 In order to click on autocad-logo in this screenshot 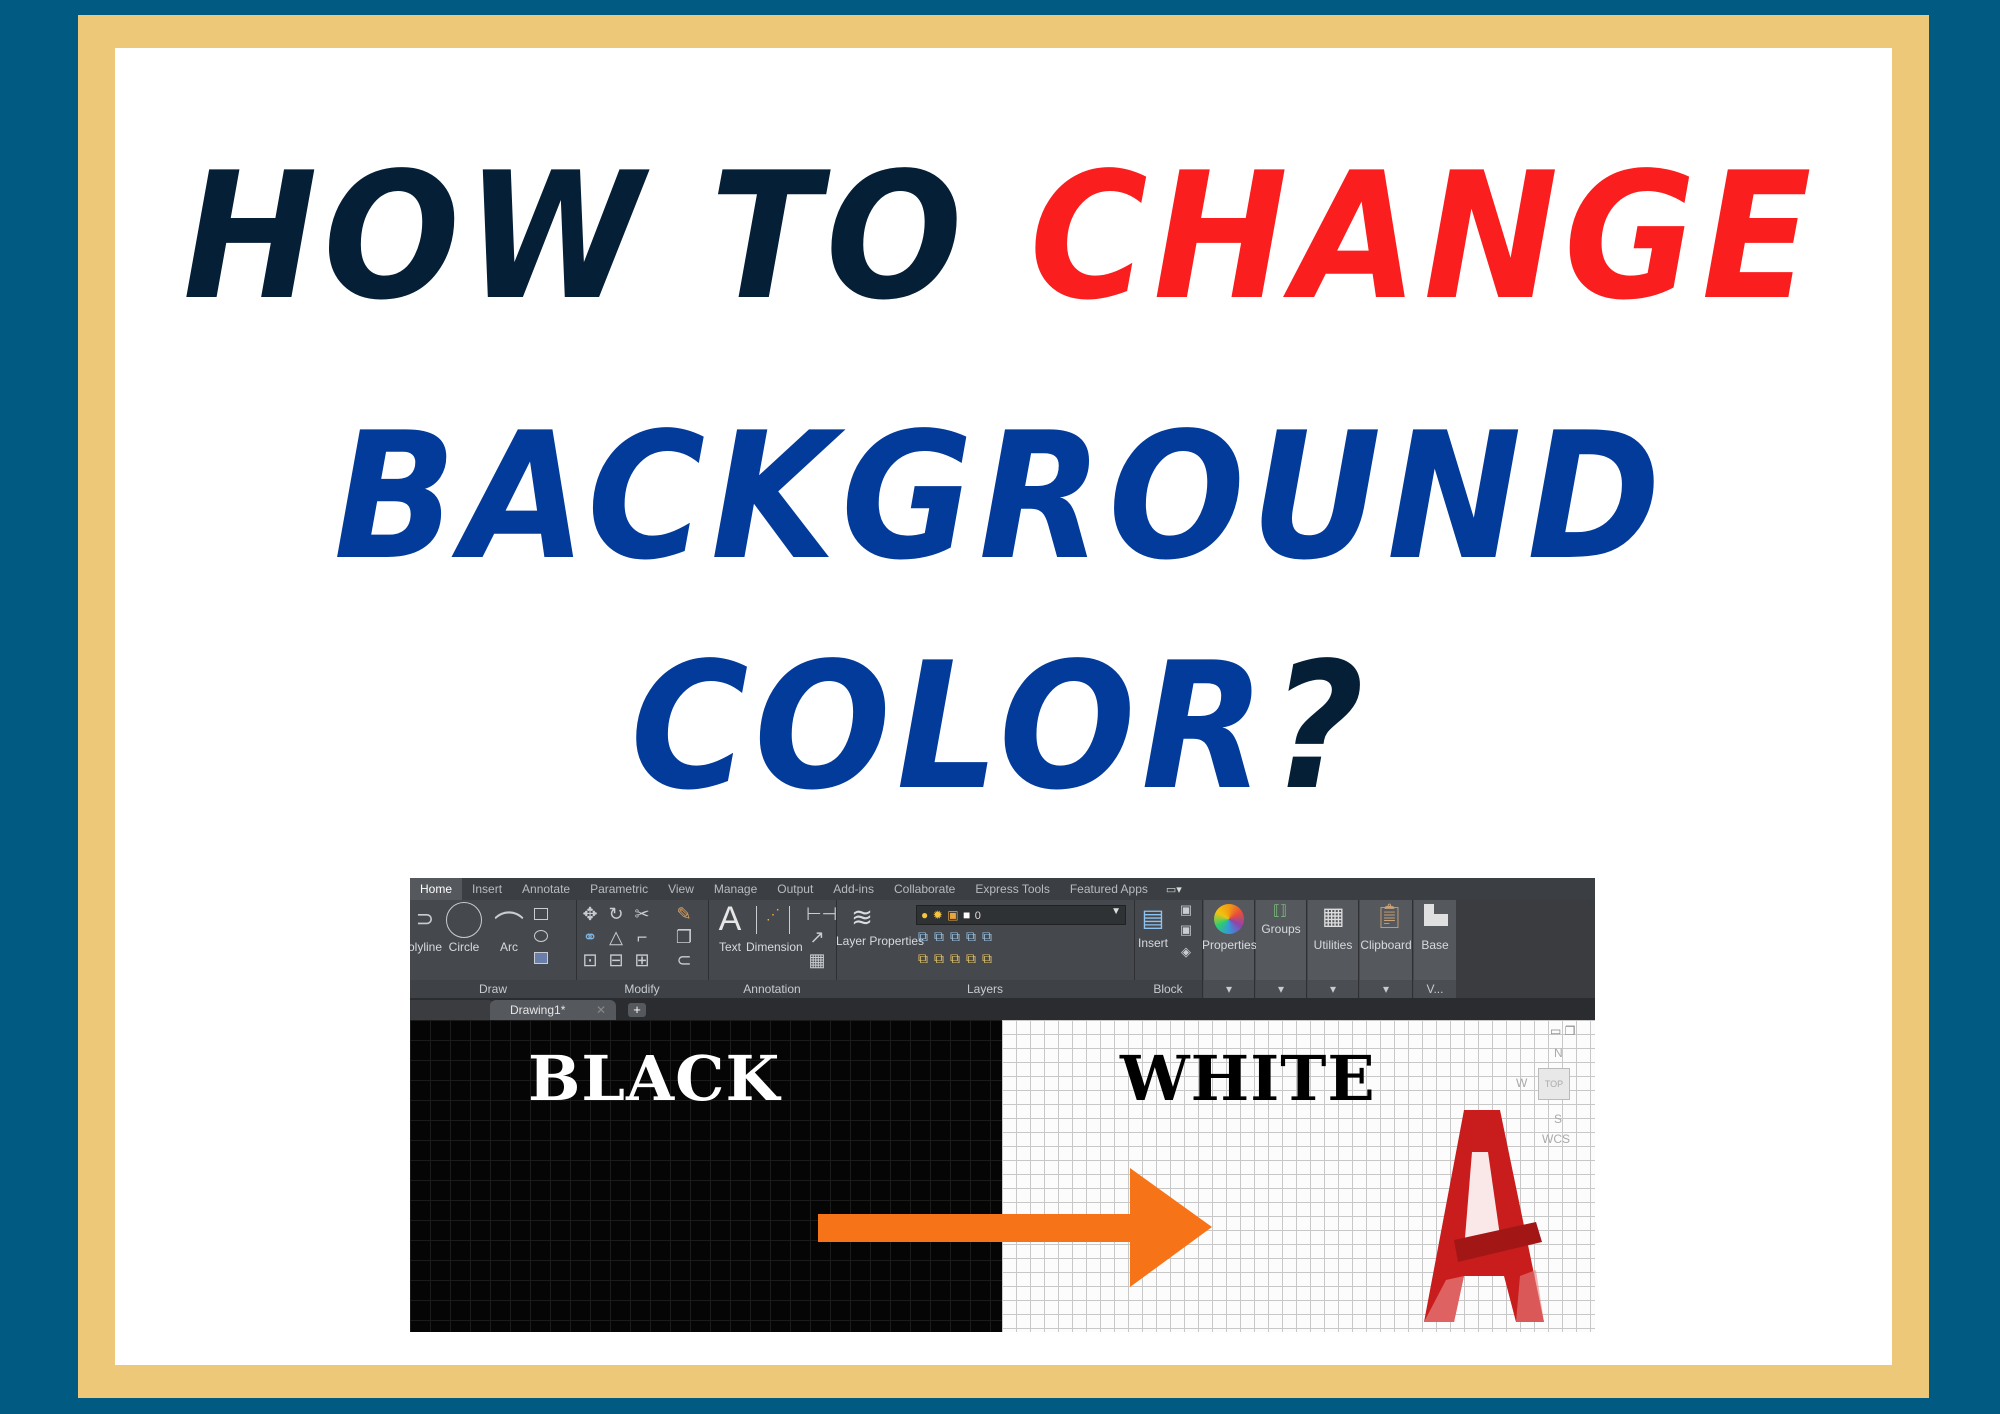, I will do `click(1484, 1216)`.